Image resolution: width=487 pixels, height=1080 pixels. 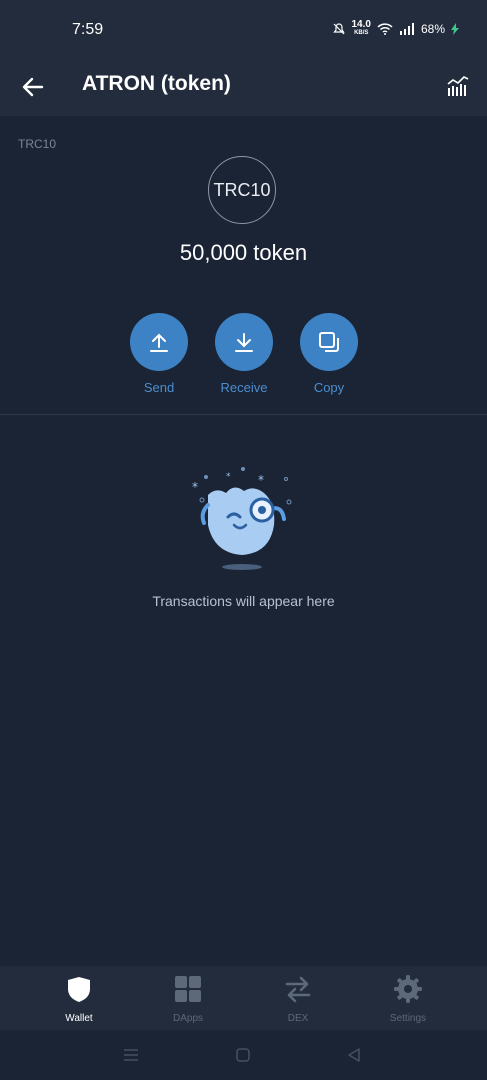 I want to click on receive-button: Receive, so click(x=244, y=354).